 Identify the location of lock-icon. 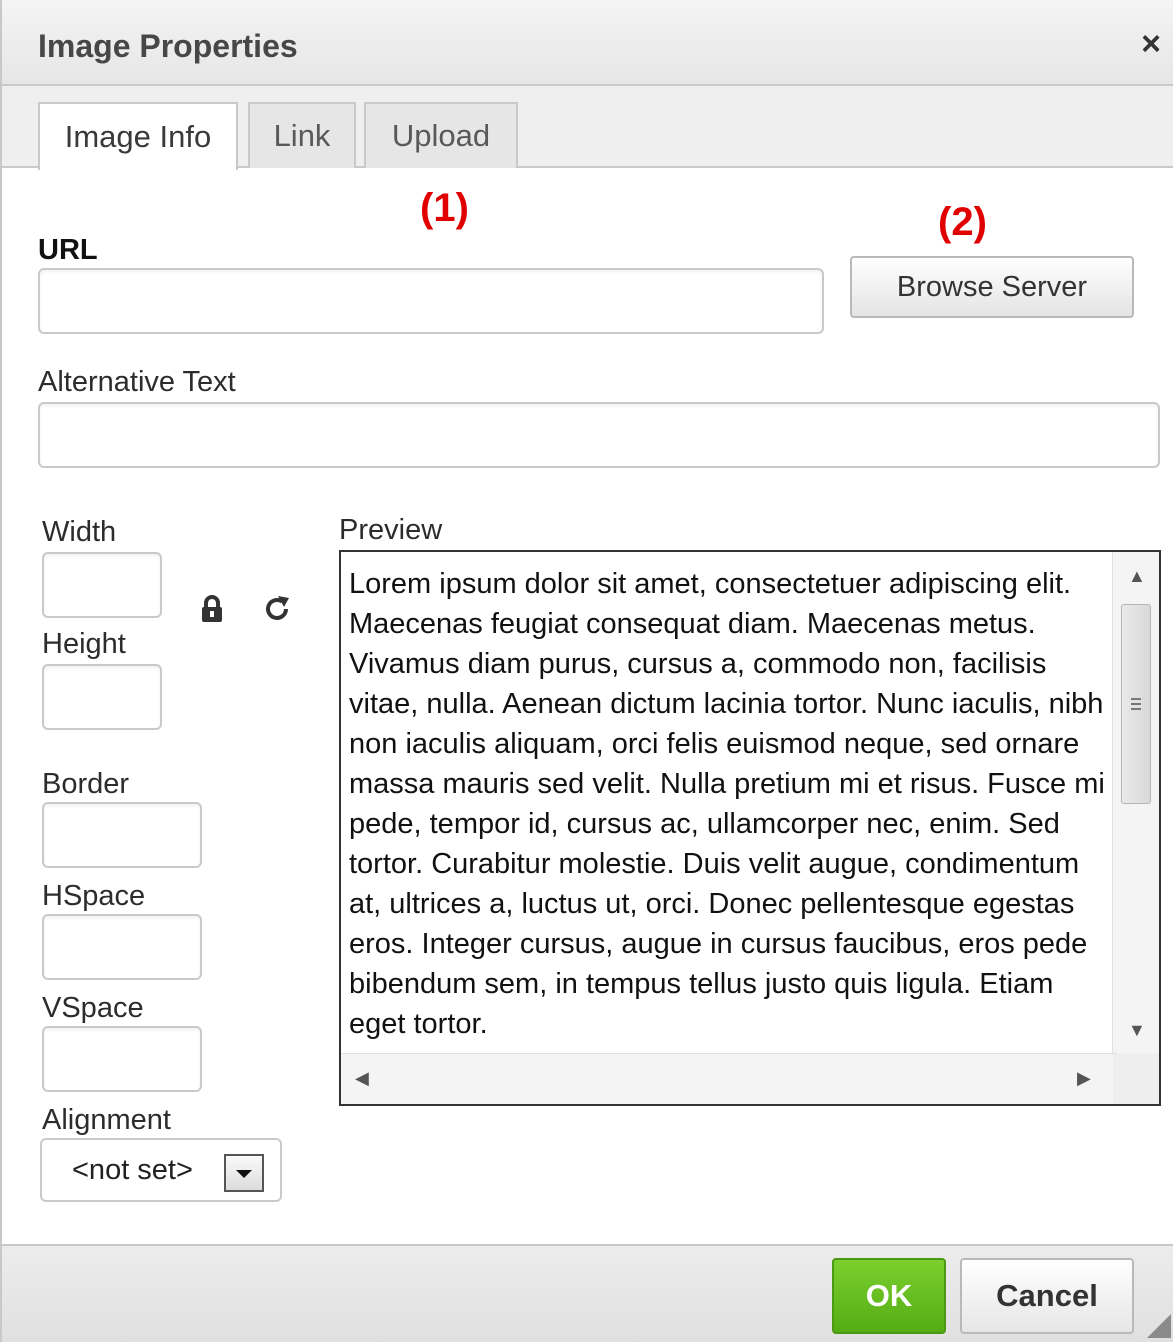
(212, 609).